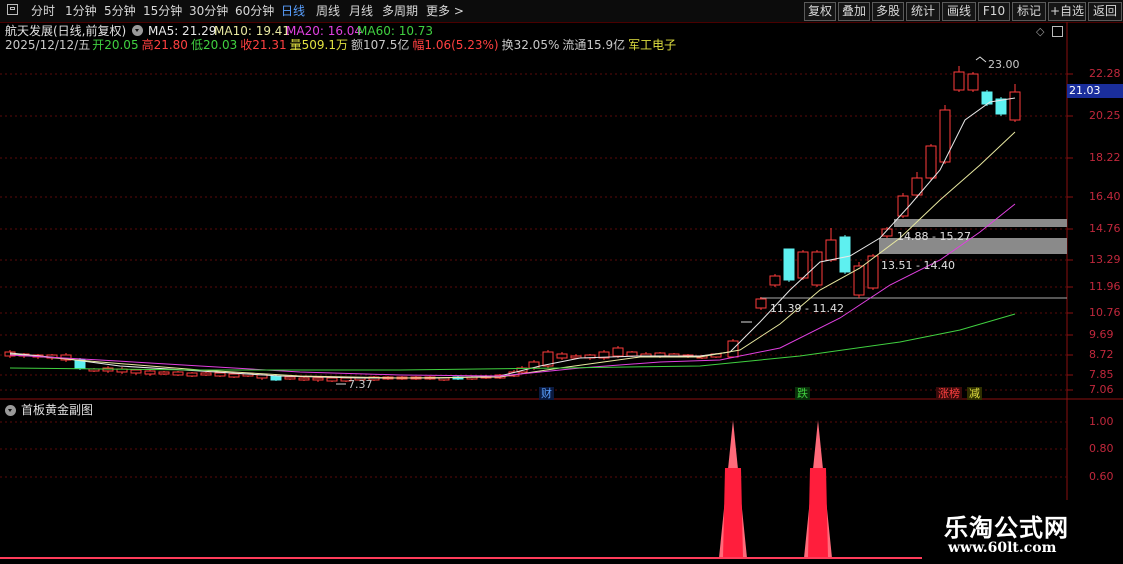 This screenshot has height=564, width=1123. What do you see at coordinates (1105, 157) in the screenshot?
I see `price-axis-label: 18.22` at bounding box center [1105, 157].